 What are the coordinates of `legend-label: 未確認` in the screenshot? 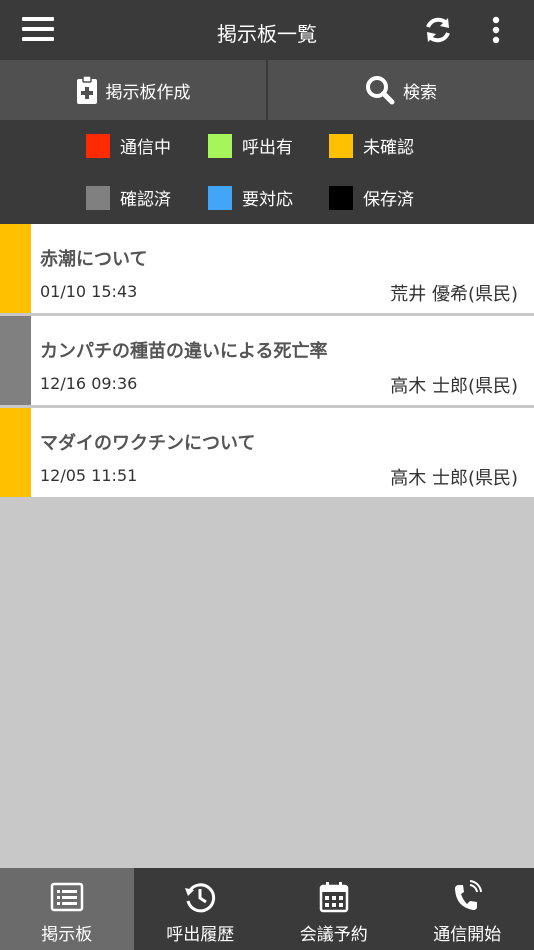 It's located at (388, 148).